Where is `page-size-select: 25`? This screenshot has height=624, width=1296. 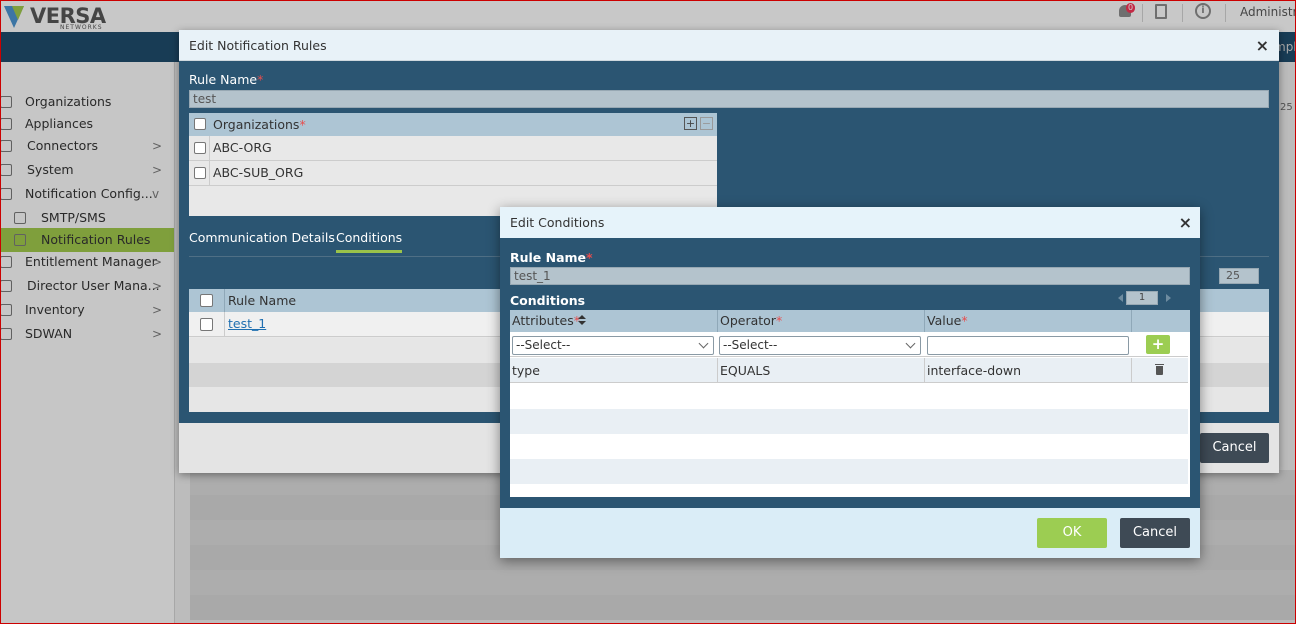 page-size-select: 25 is located at coordinates (1239, 276).